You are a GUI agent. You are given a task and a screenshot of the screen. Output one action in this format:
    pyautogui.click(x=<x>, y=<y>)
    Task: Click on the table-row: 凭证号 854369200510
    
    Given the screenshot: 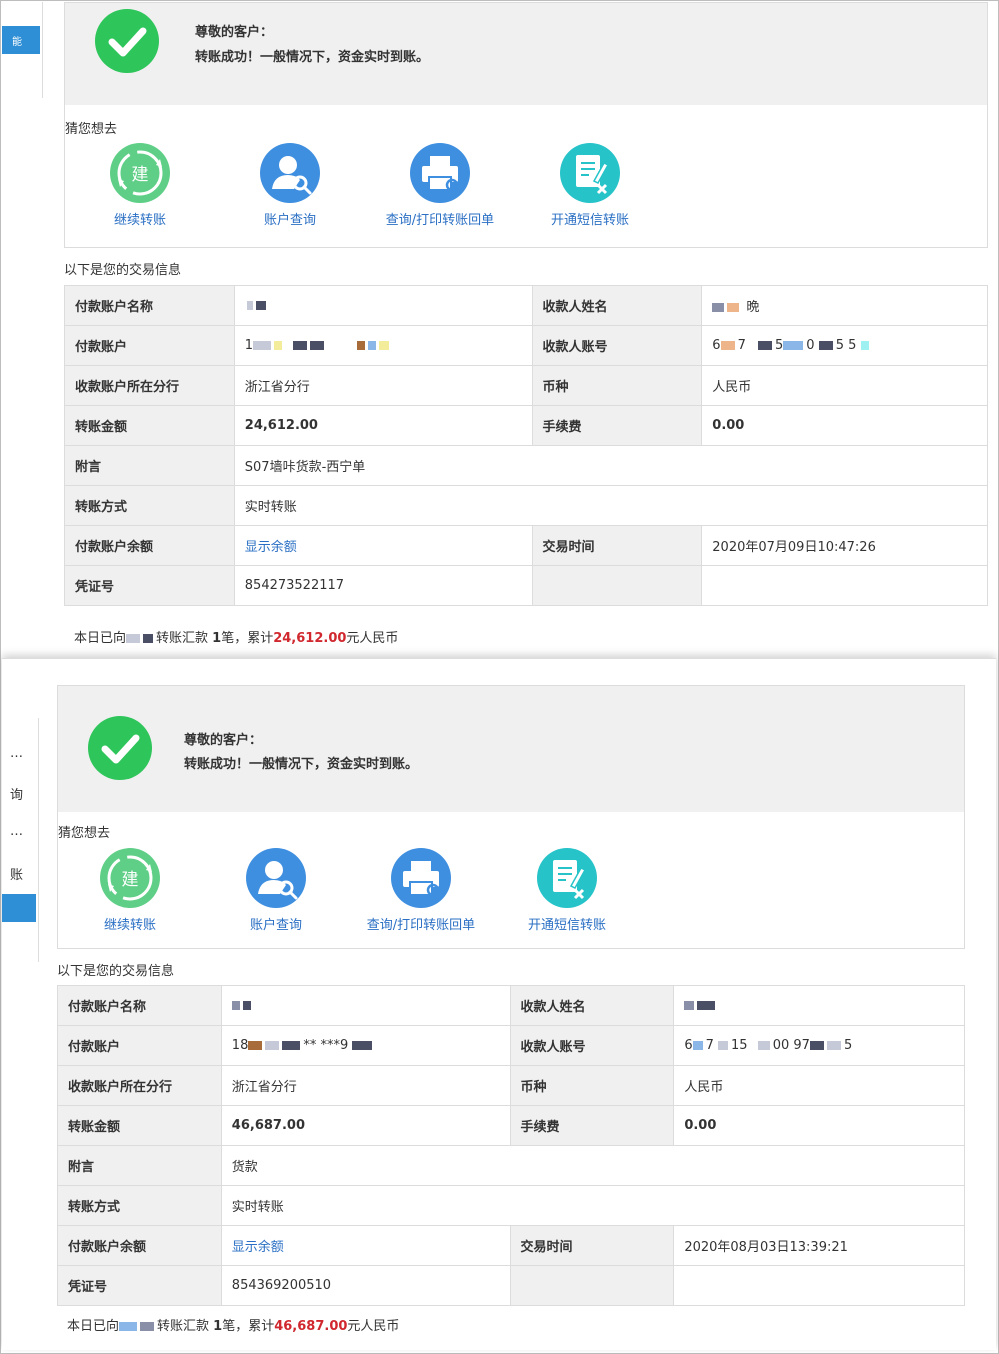 What is the action you would take?
    pyautogui.click(x=511, y=1285)
    